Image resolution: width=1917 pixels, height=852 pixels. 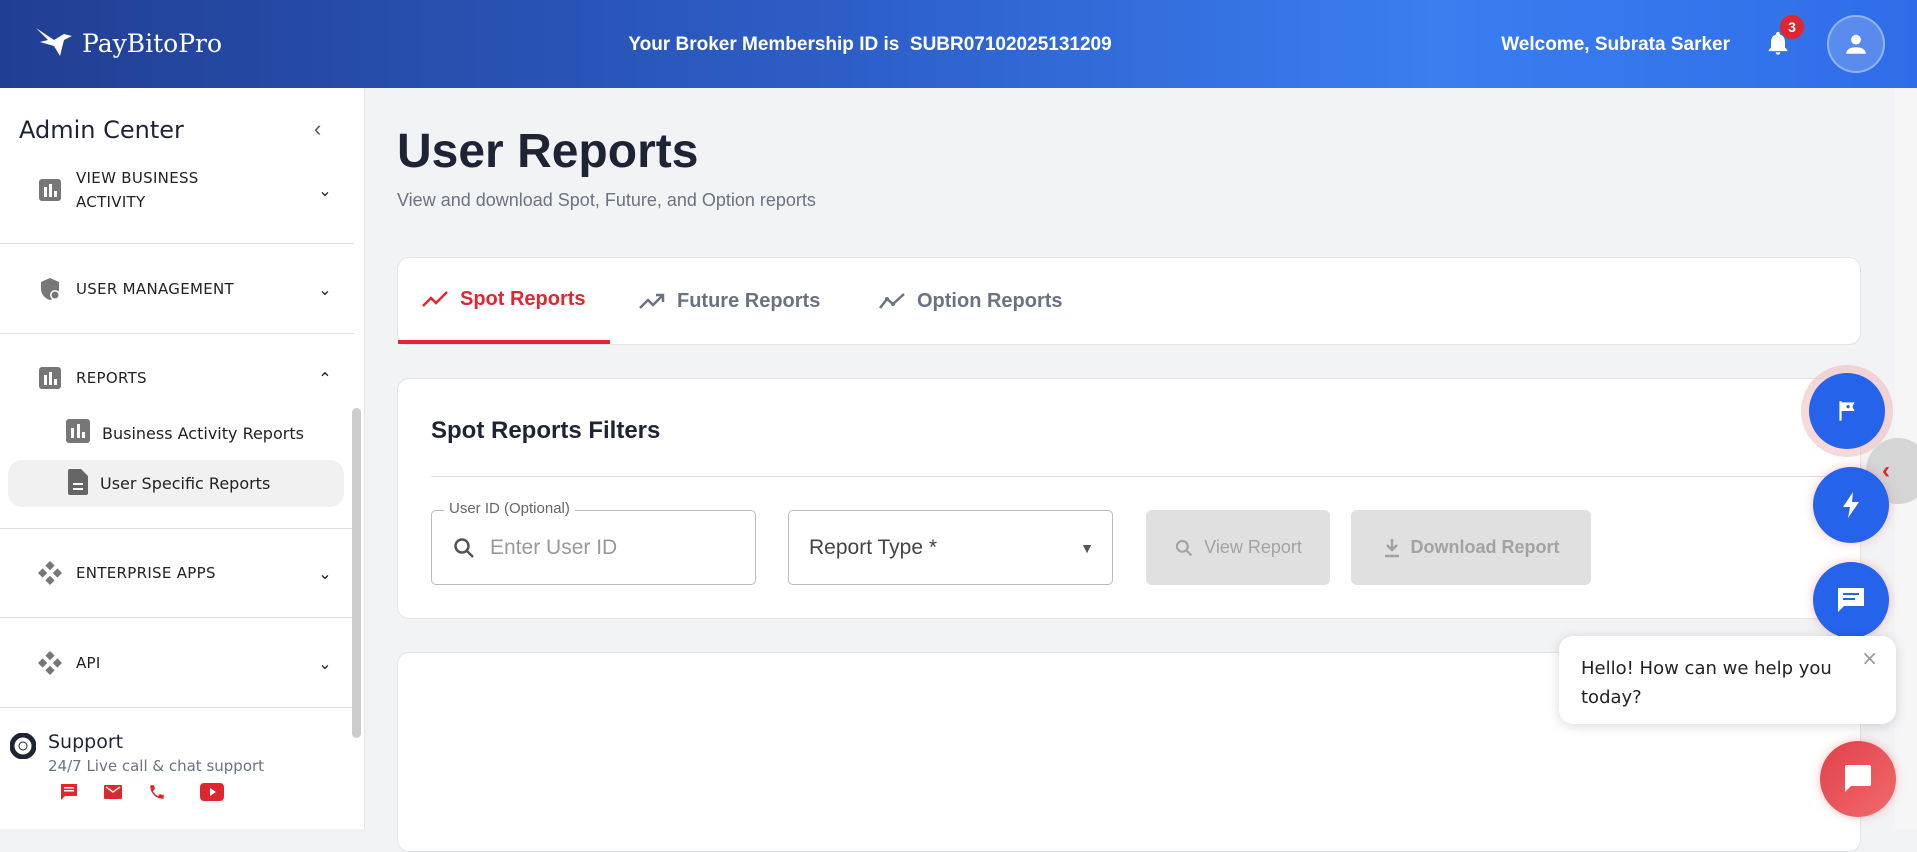 What do you see at coordinates (317, 129) in the screenshot?
I see `collapse-sidebar-icon: ‹` at bounding box center [317, 129].